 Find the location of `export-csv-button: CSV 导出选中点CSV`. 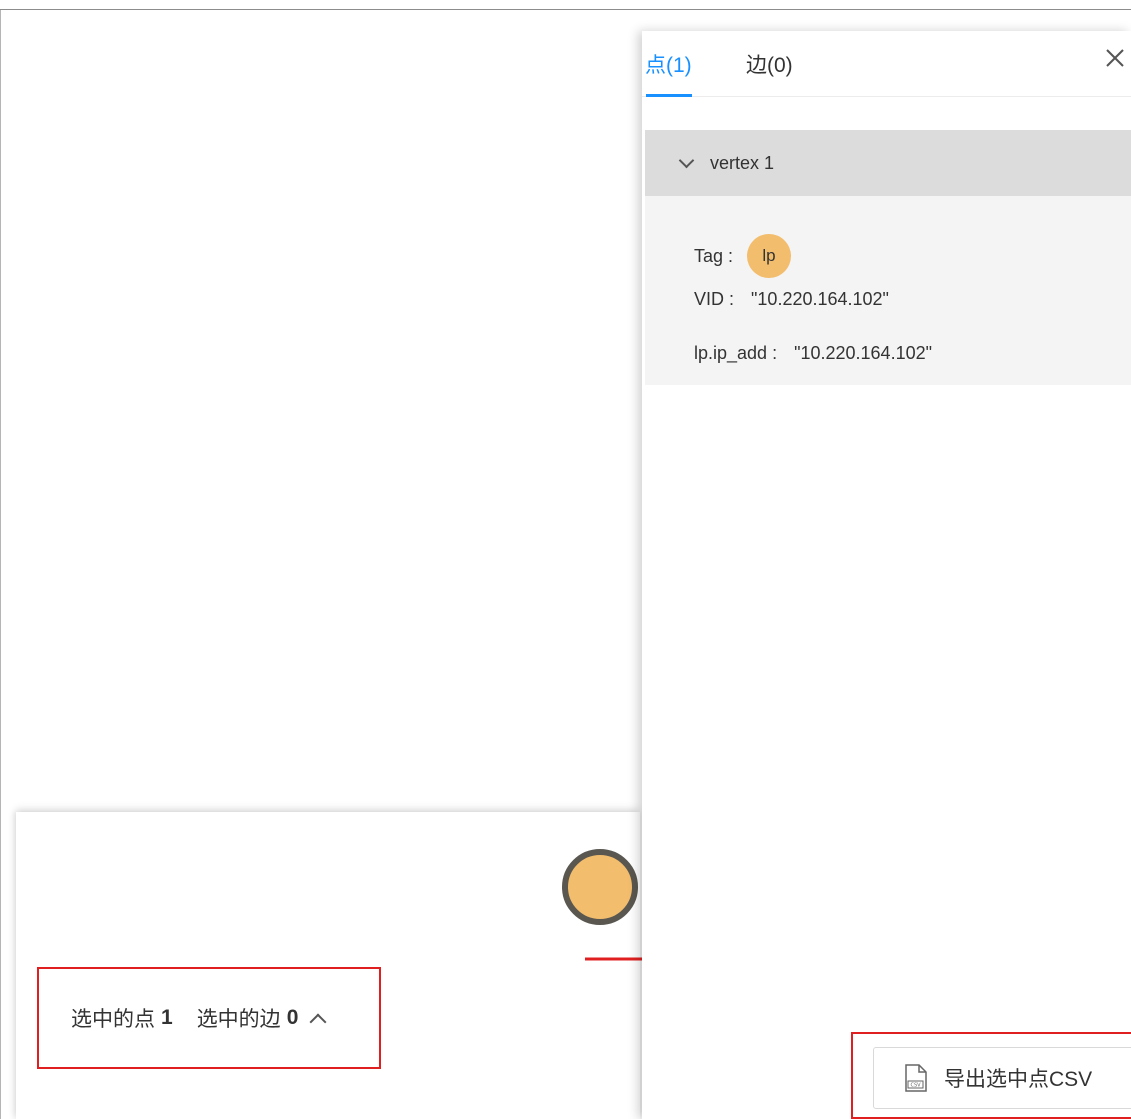

export-csv-button: CSV 导出选中点CSV is located at coordinates (1002, 1078).